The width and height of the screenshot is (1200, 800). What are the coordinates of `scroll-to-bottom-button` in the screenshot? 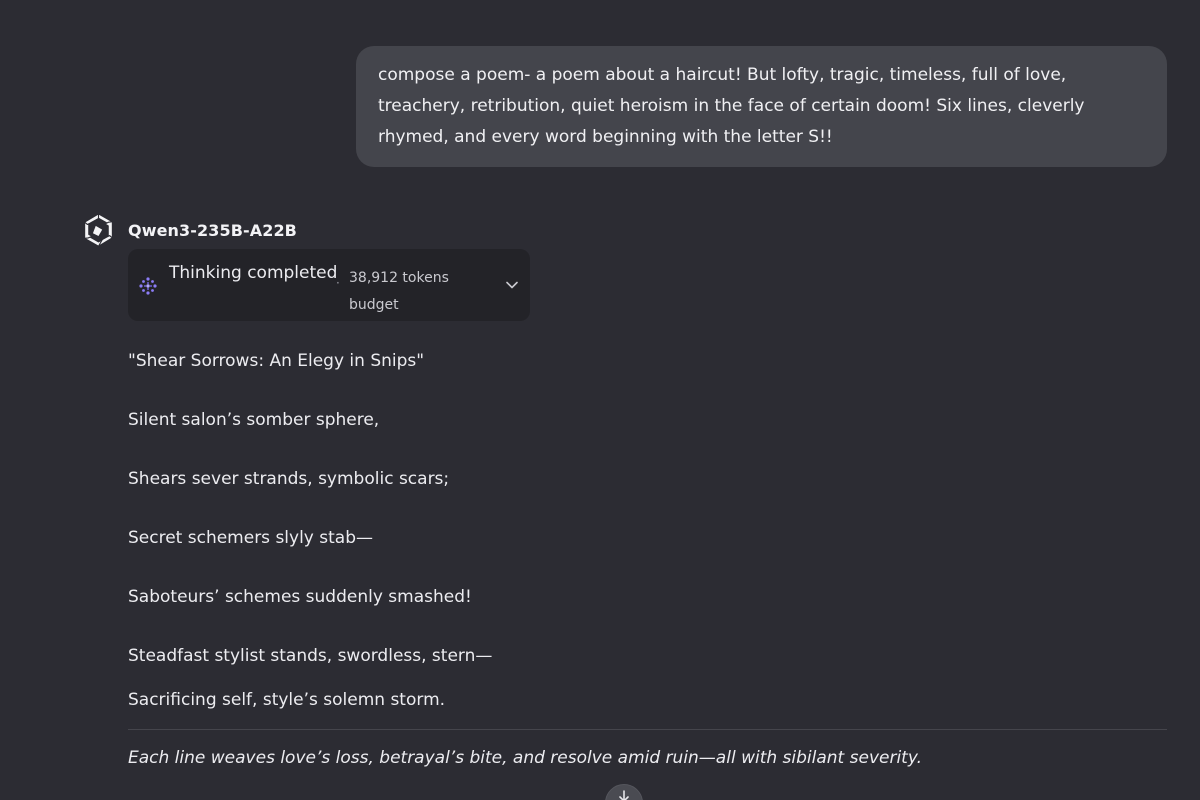 It's located at (624, 792).